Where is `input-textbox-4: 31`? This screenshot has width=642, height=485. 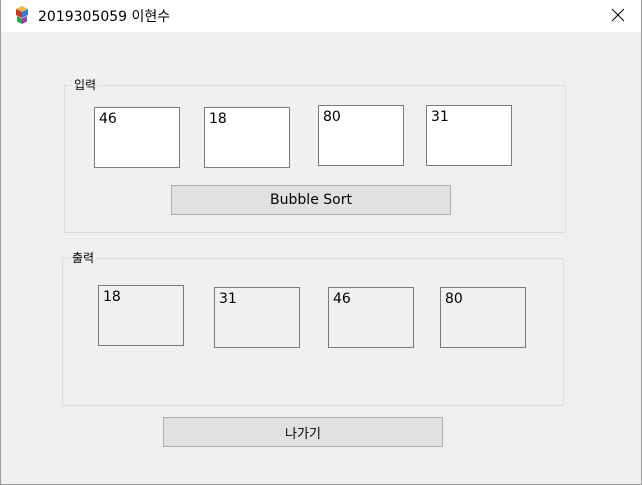 input-textbox-4: 31 is located at coordinates (469, 135).